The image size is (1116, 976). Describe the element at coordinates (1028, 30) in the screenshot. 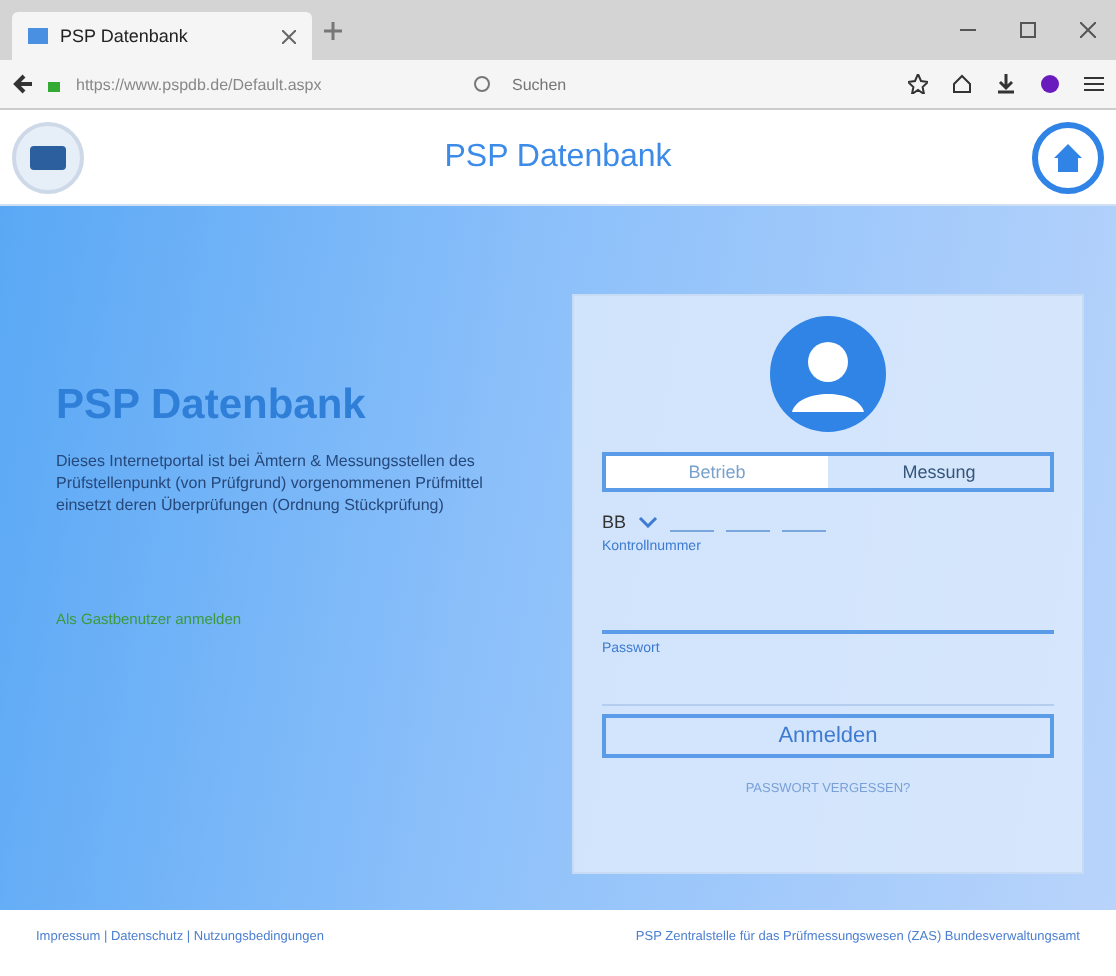

I see `maximize-icon` at that location.